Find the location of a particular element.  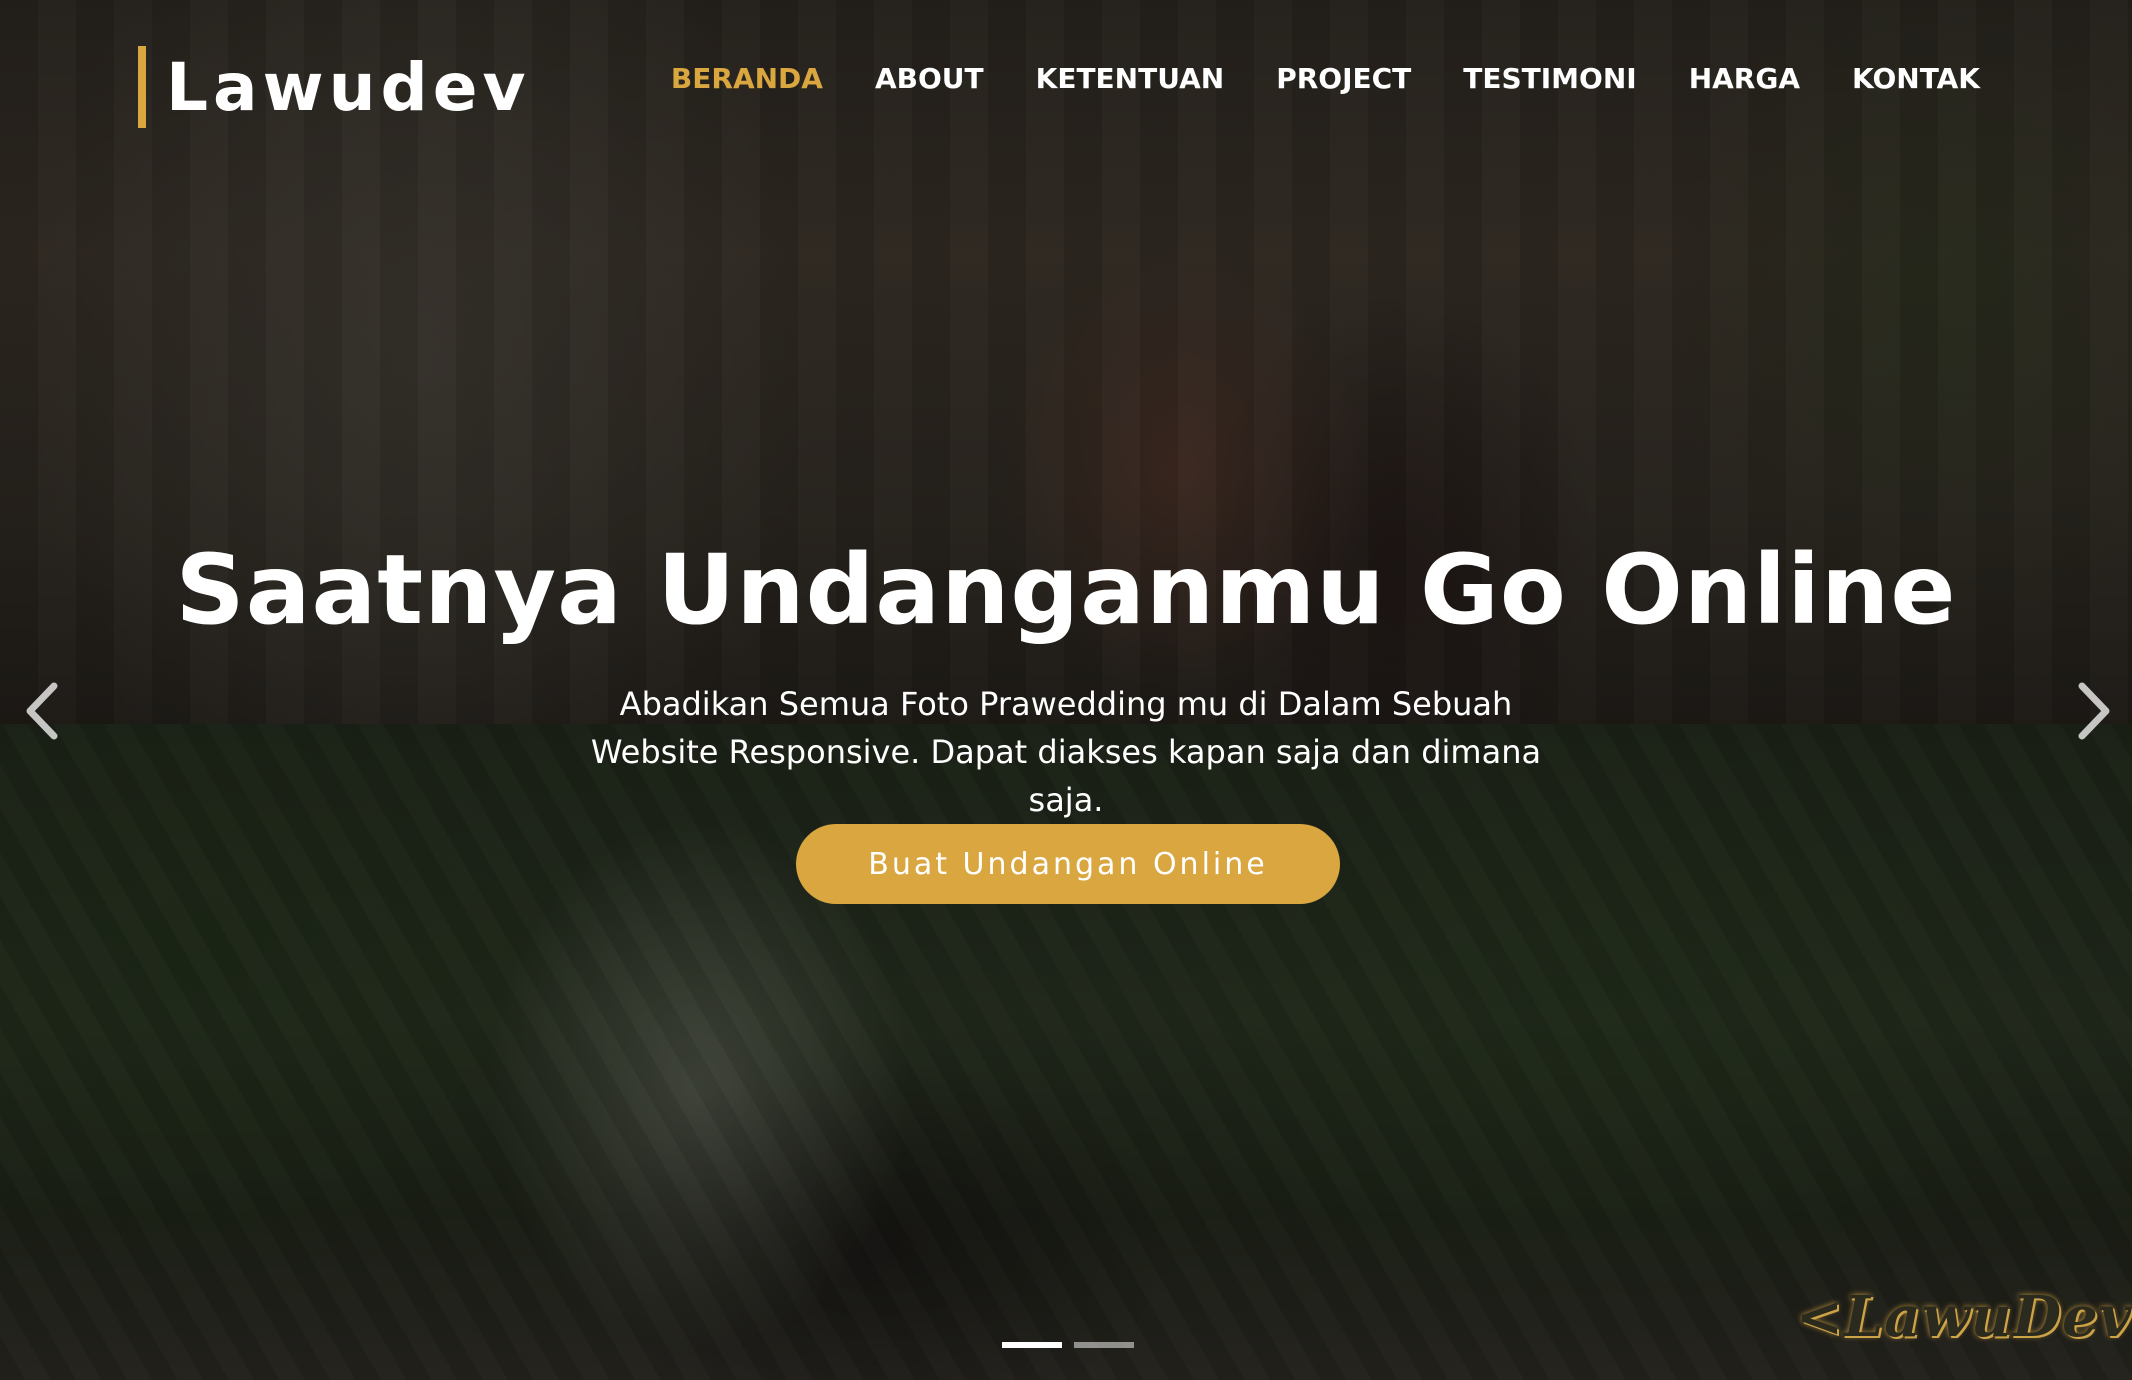

logo: Lawudev is located at coordinates (334, 87).